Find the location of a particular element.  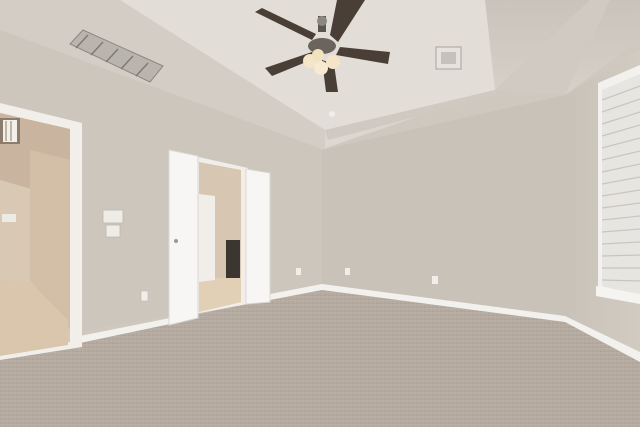

window is located at coordinates (618, 184).